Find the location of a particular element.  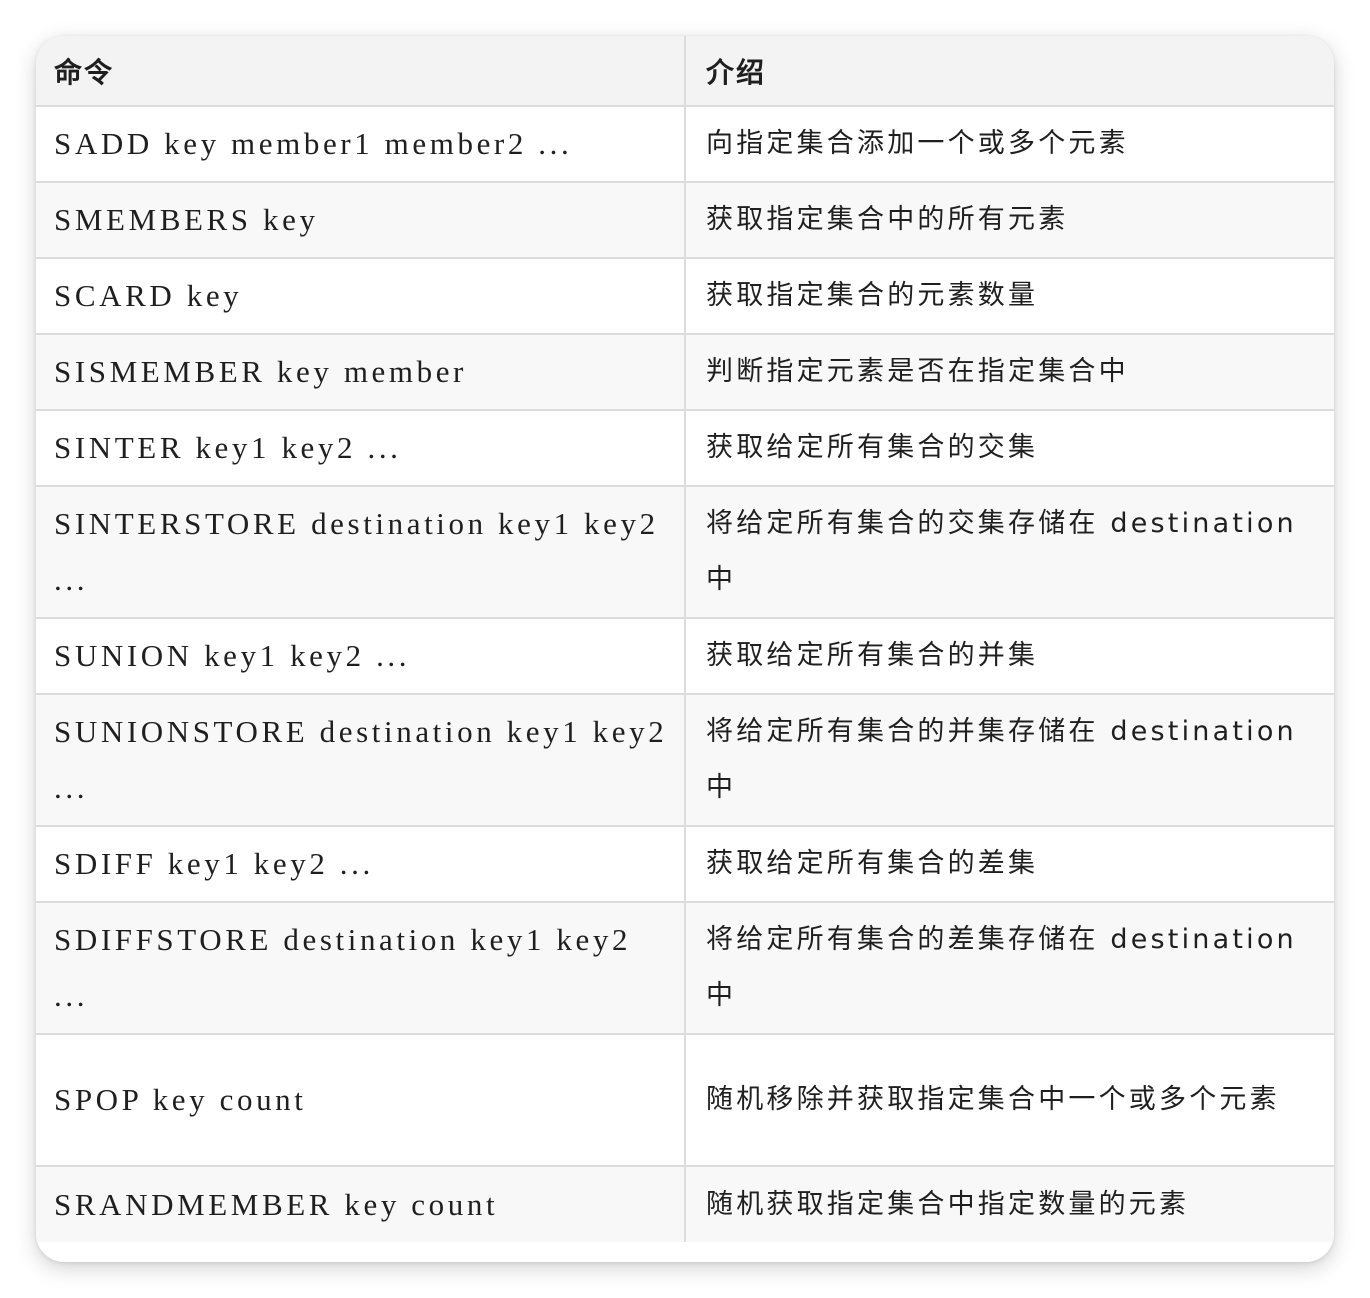

description-cell: 将给定所有集合的差集存储在 destination 中 is located at coordinates (1009, 968).